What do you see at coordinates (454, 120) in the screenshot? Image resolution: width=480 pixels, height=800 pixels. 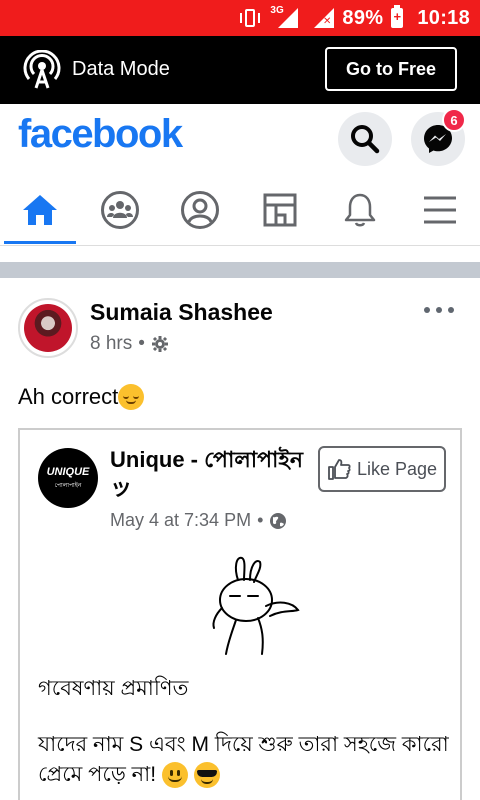 I see `messenger-badge: 6` at bounding box center [454, 120].